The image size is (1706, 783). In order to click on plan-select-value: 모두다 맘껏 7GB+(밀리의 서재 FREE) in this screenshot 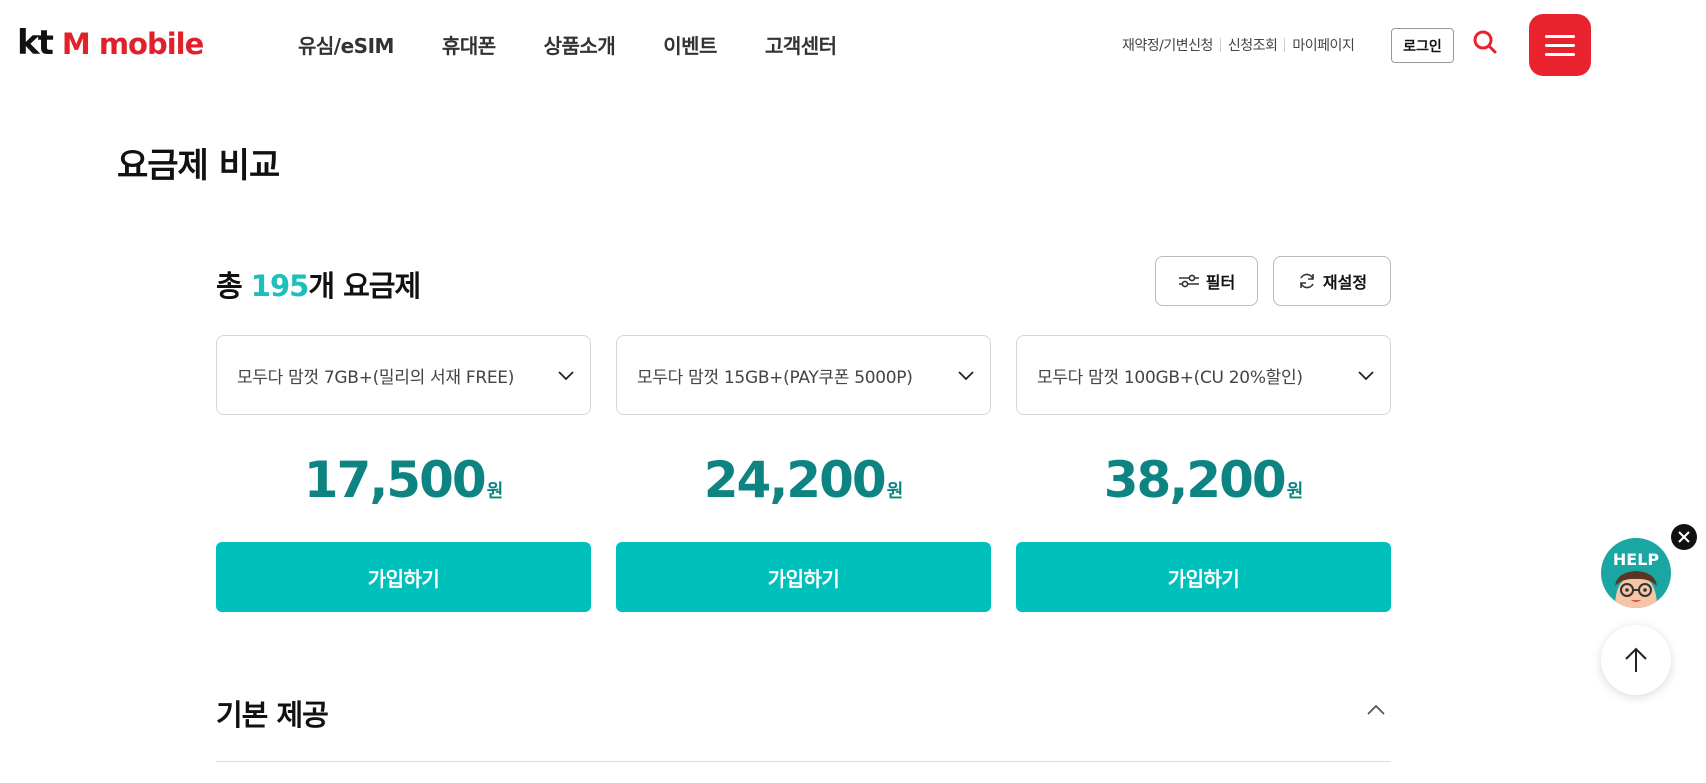, I will do `click(376, 377)`.